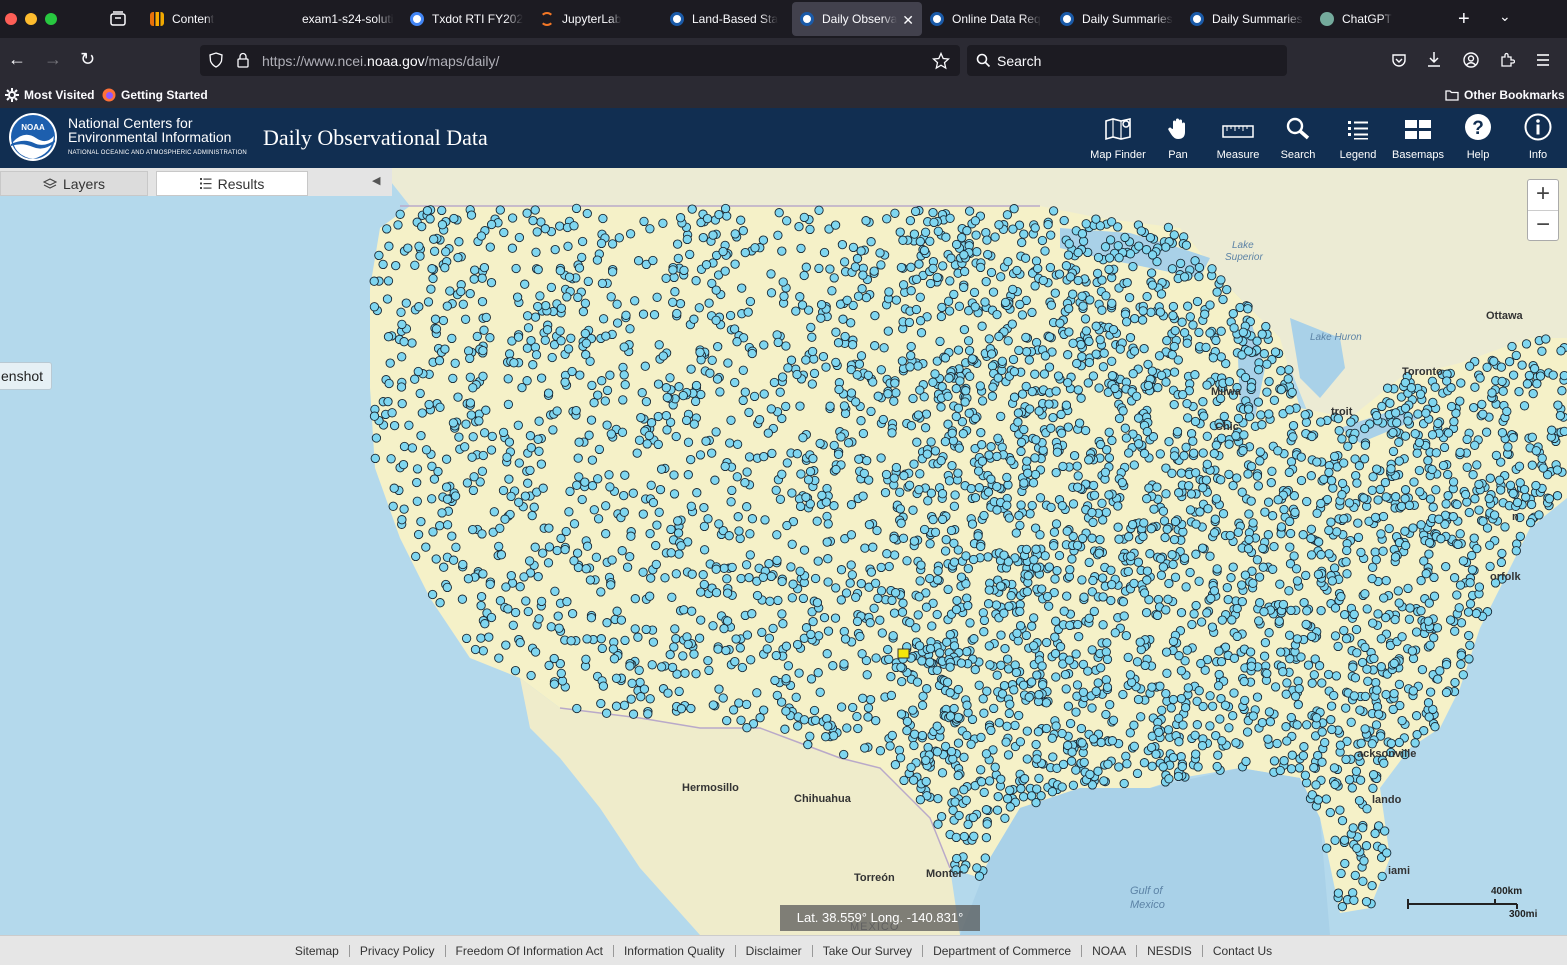  What do you see at coordinates (1377, 19) in the screenshot?
I see `browser-tab: ChatGPT` at bounding box center [1377, 19].